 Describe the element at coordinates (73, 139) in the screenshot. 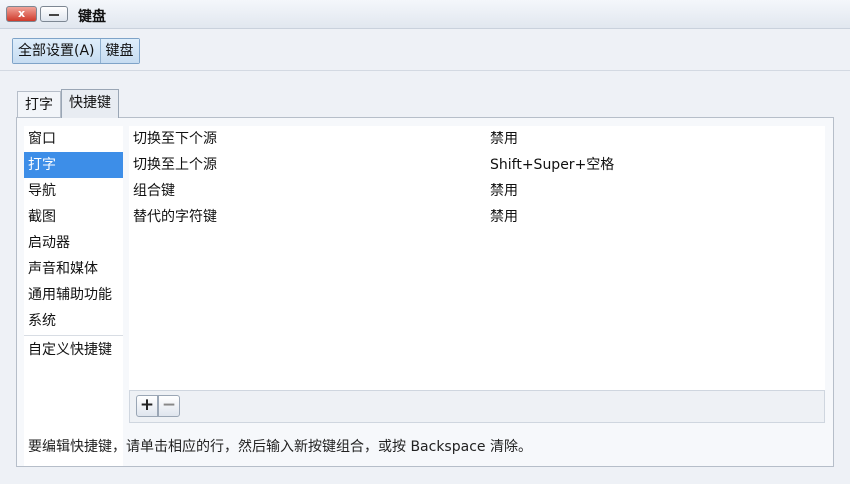

I see `category-item-windows: 窗口` at that location.